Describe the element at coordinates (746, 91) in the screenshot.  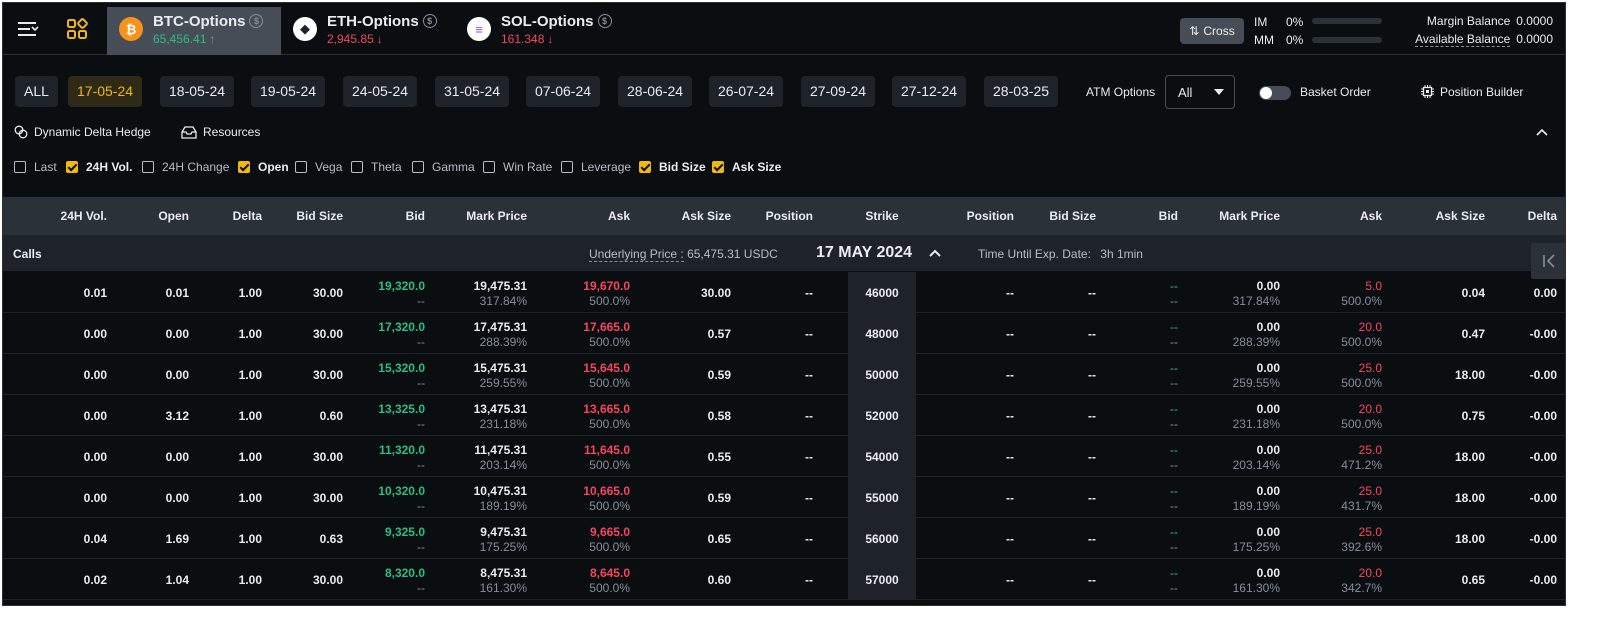
I see `date-tab-26-07-24: 26-07-24` at that location.